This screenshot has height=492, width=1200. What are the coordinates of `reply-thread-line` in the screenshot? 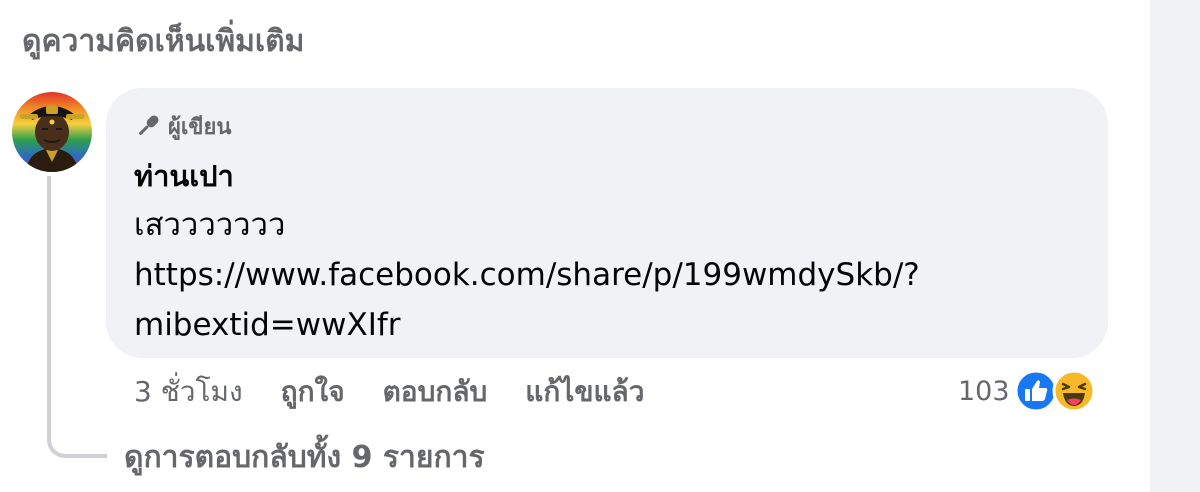 It's located at (77, 317).